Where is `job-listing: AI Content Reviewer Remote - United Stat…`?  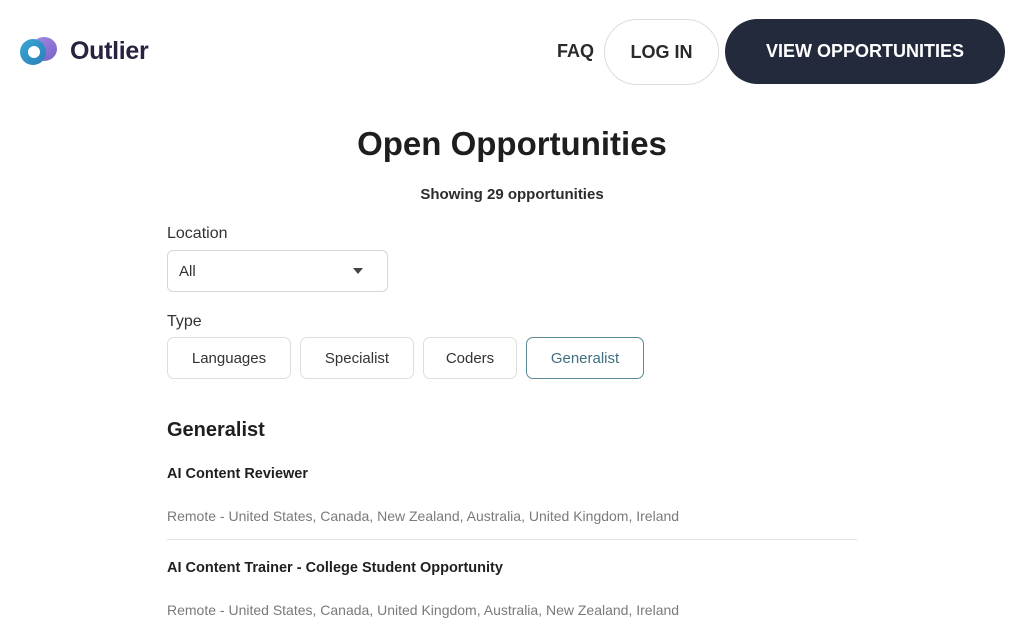
job-listing: AI Content Reviewer Remote - United Stat… is located at coordinates (512, 503).